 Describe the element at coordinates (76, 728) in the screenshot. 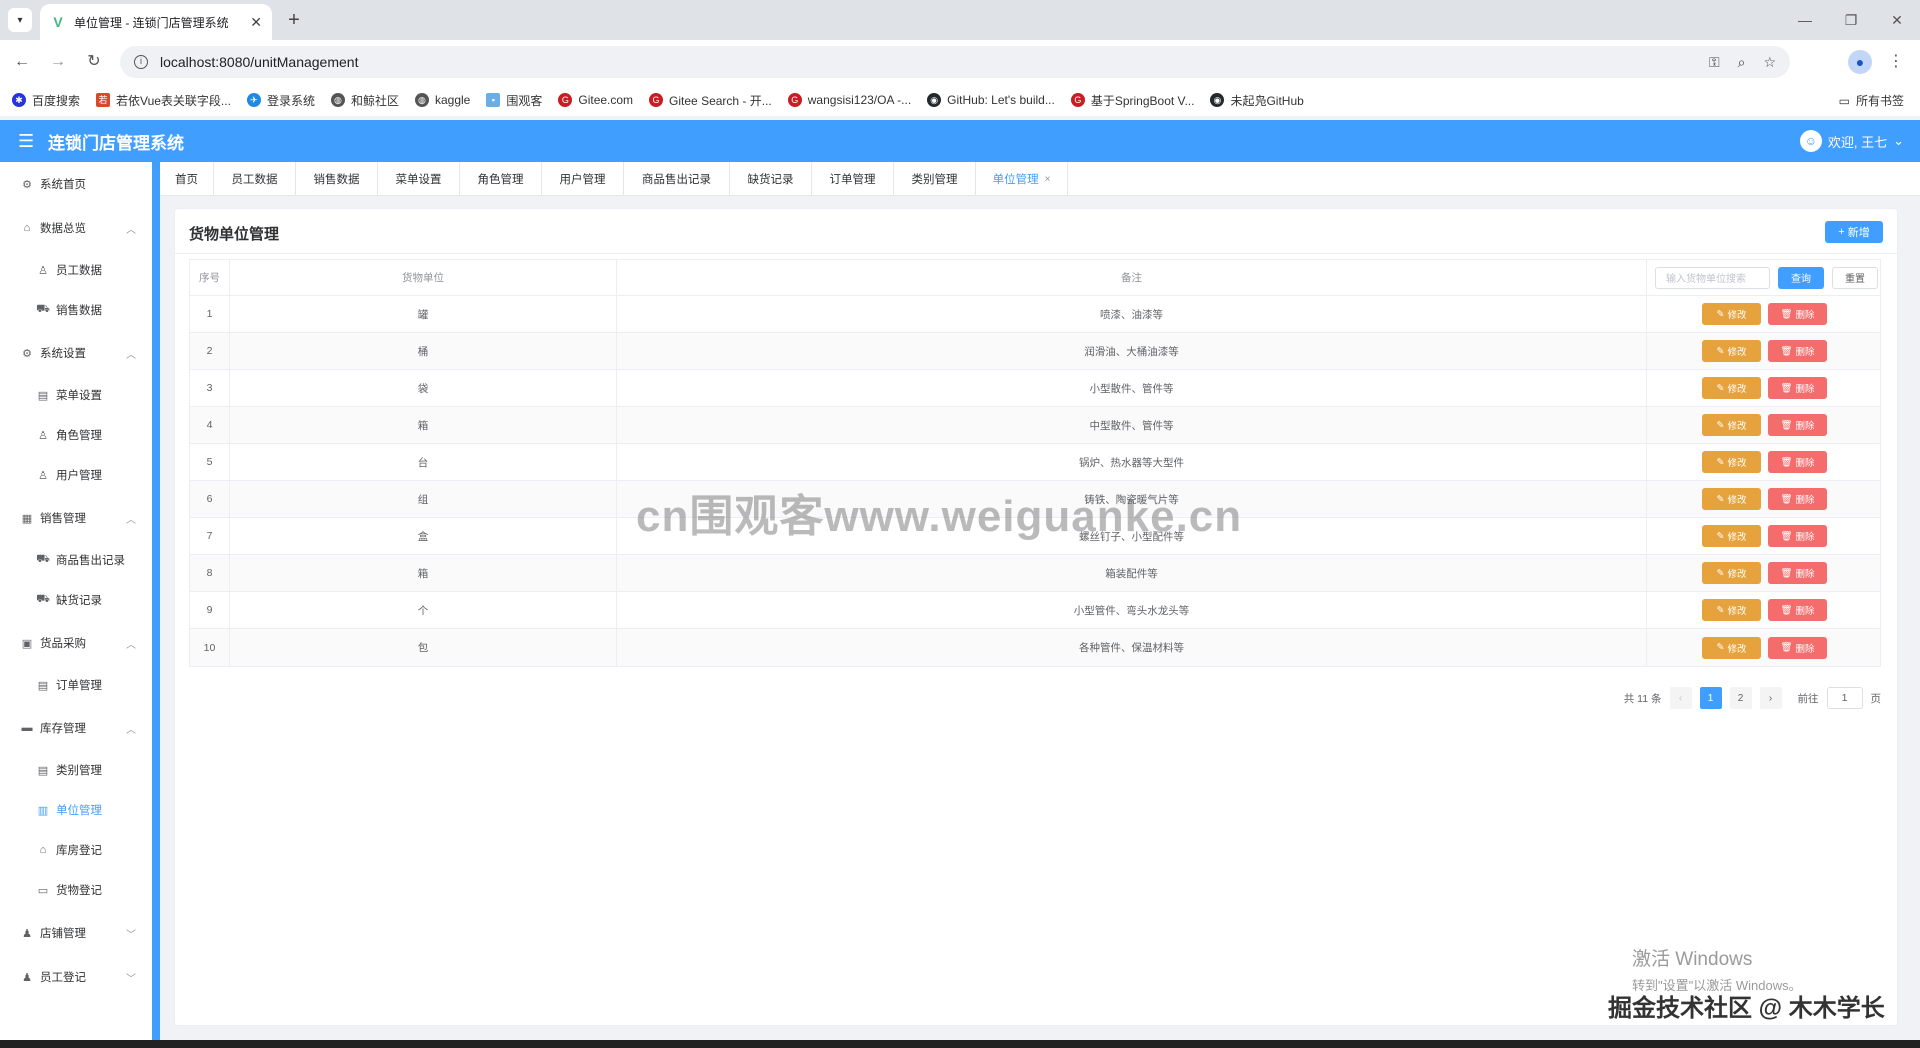

I see `sidebar-group-inventory: ▬ 库存管理 ︿` at that location.